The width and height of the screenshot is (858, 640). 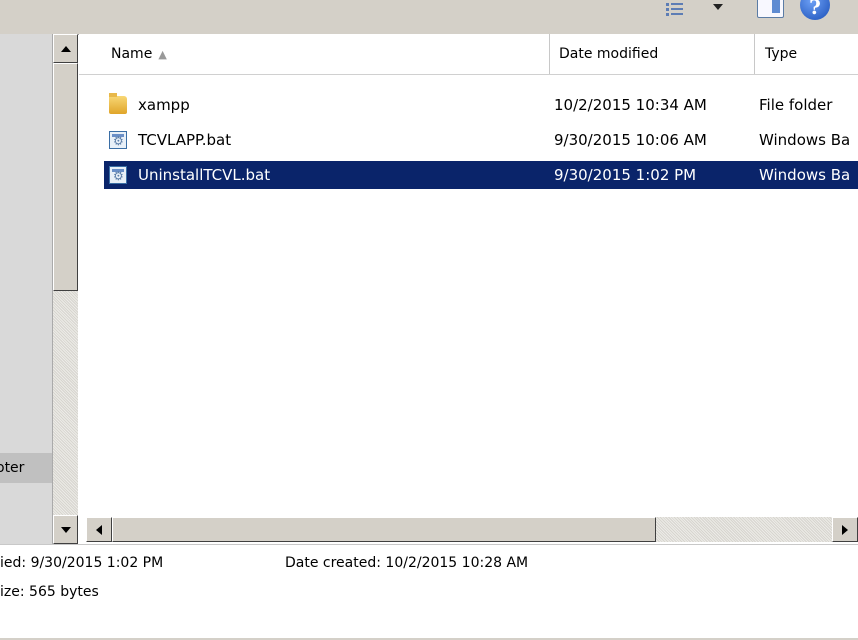 What do you see at coordinates (97, 563) in the screenshot?
I see `date-modified-value: 9/30/2015 1:02 PM` at bounding box center [97, 563].